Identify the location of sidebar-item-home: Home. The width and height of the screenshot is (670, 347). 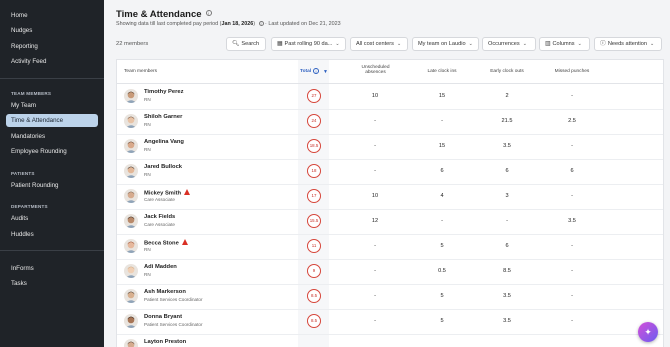
(52, 15).